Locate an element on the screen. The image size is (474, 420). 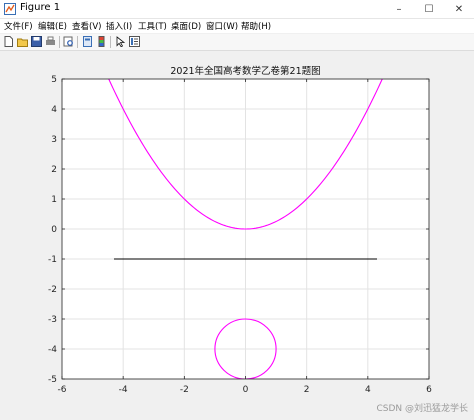
menu-tools: 工具(T) is located at coordinates (152, 26).